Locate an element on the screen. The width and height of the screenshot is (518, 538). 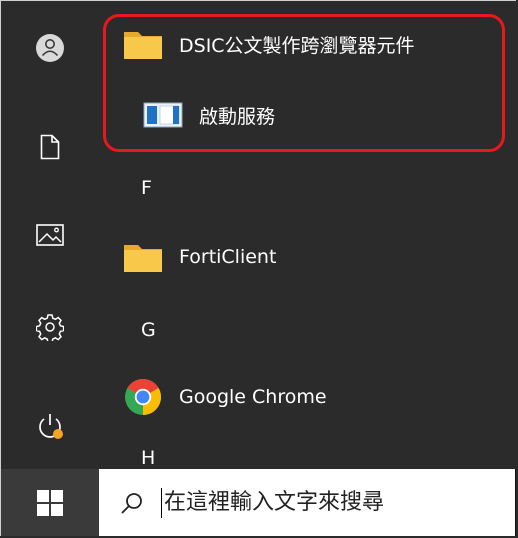
settings-icon is located at coordinates (50, 327).